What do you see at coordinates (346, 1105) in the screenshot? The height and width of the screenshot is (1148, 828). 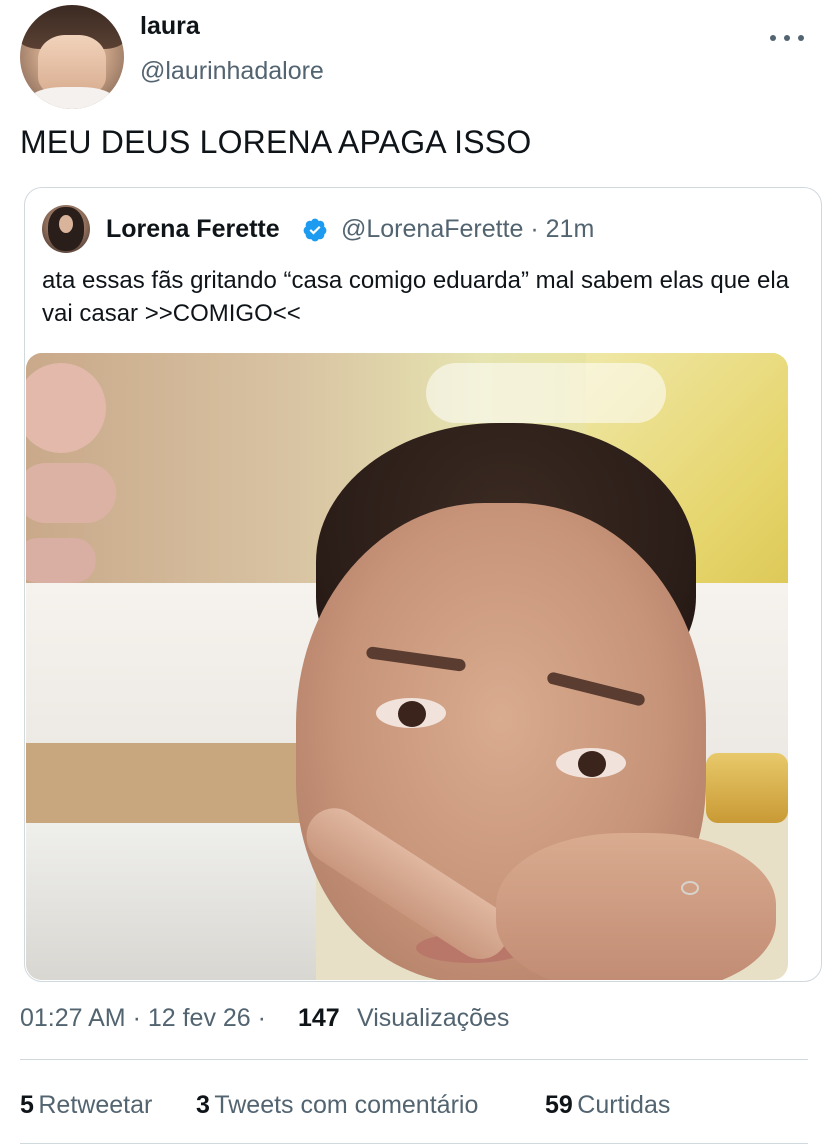 I see `quote-tweets-label: Tweets com comentário` at bounding box center [346, 1105].